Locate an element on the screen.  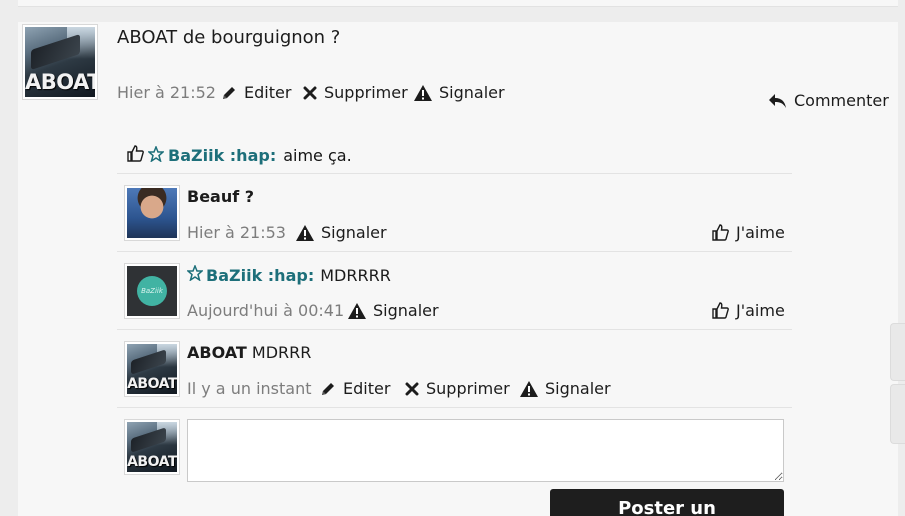
comment-avatar: BaZiik is located at coordinates (152, 291).